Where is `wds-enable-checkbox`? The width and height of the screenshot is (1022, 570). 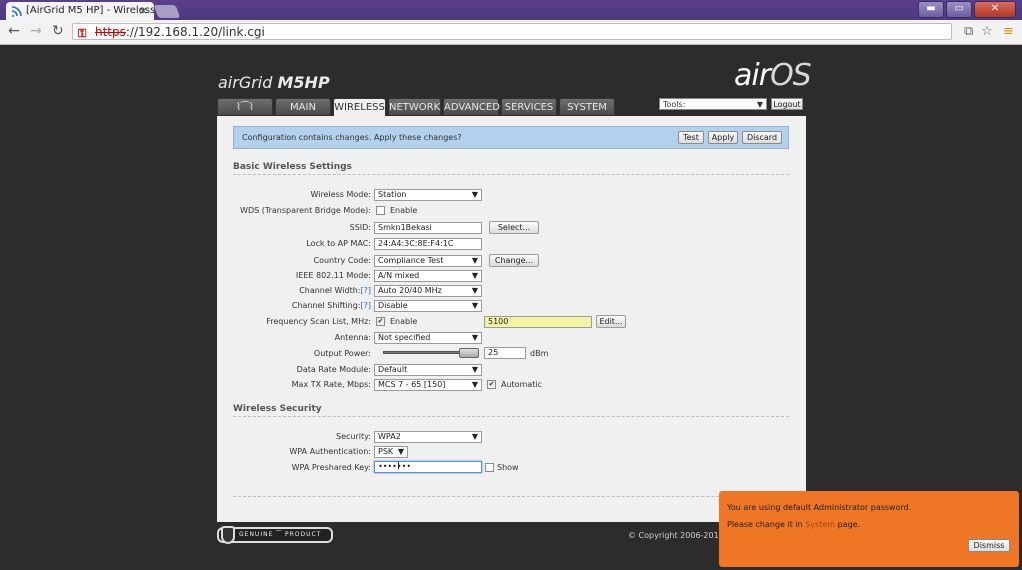
wds-enable-checkbox is located at coordinates (380, 210).